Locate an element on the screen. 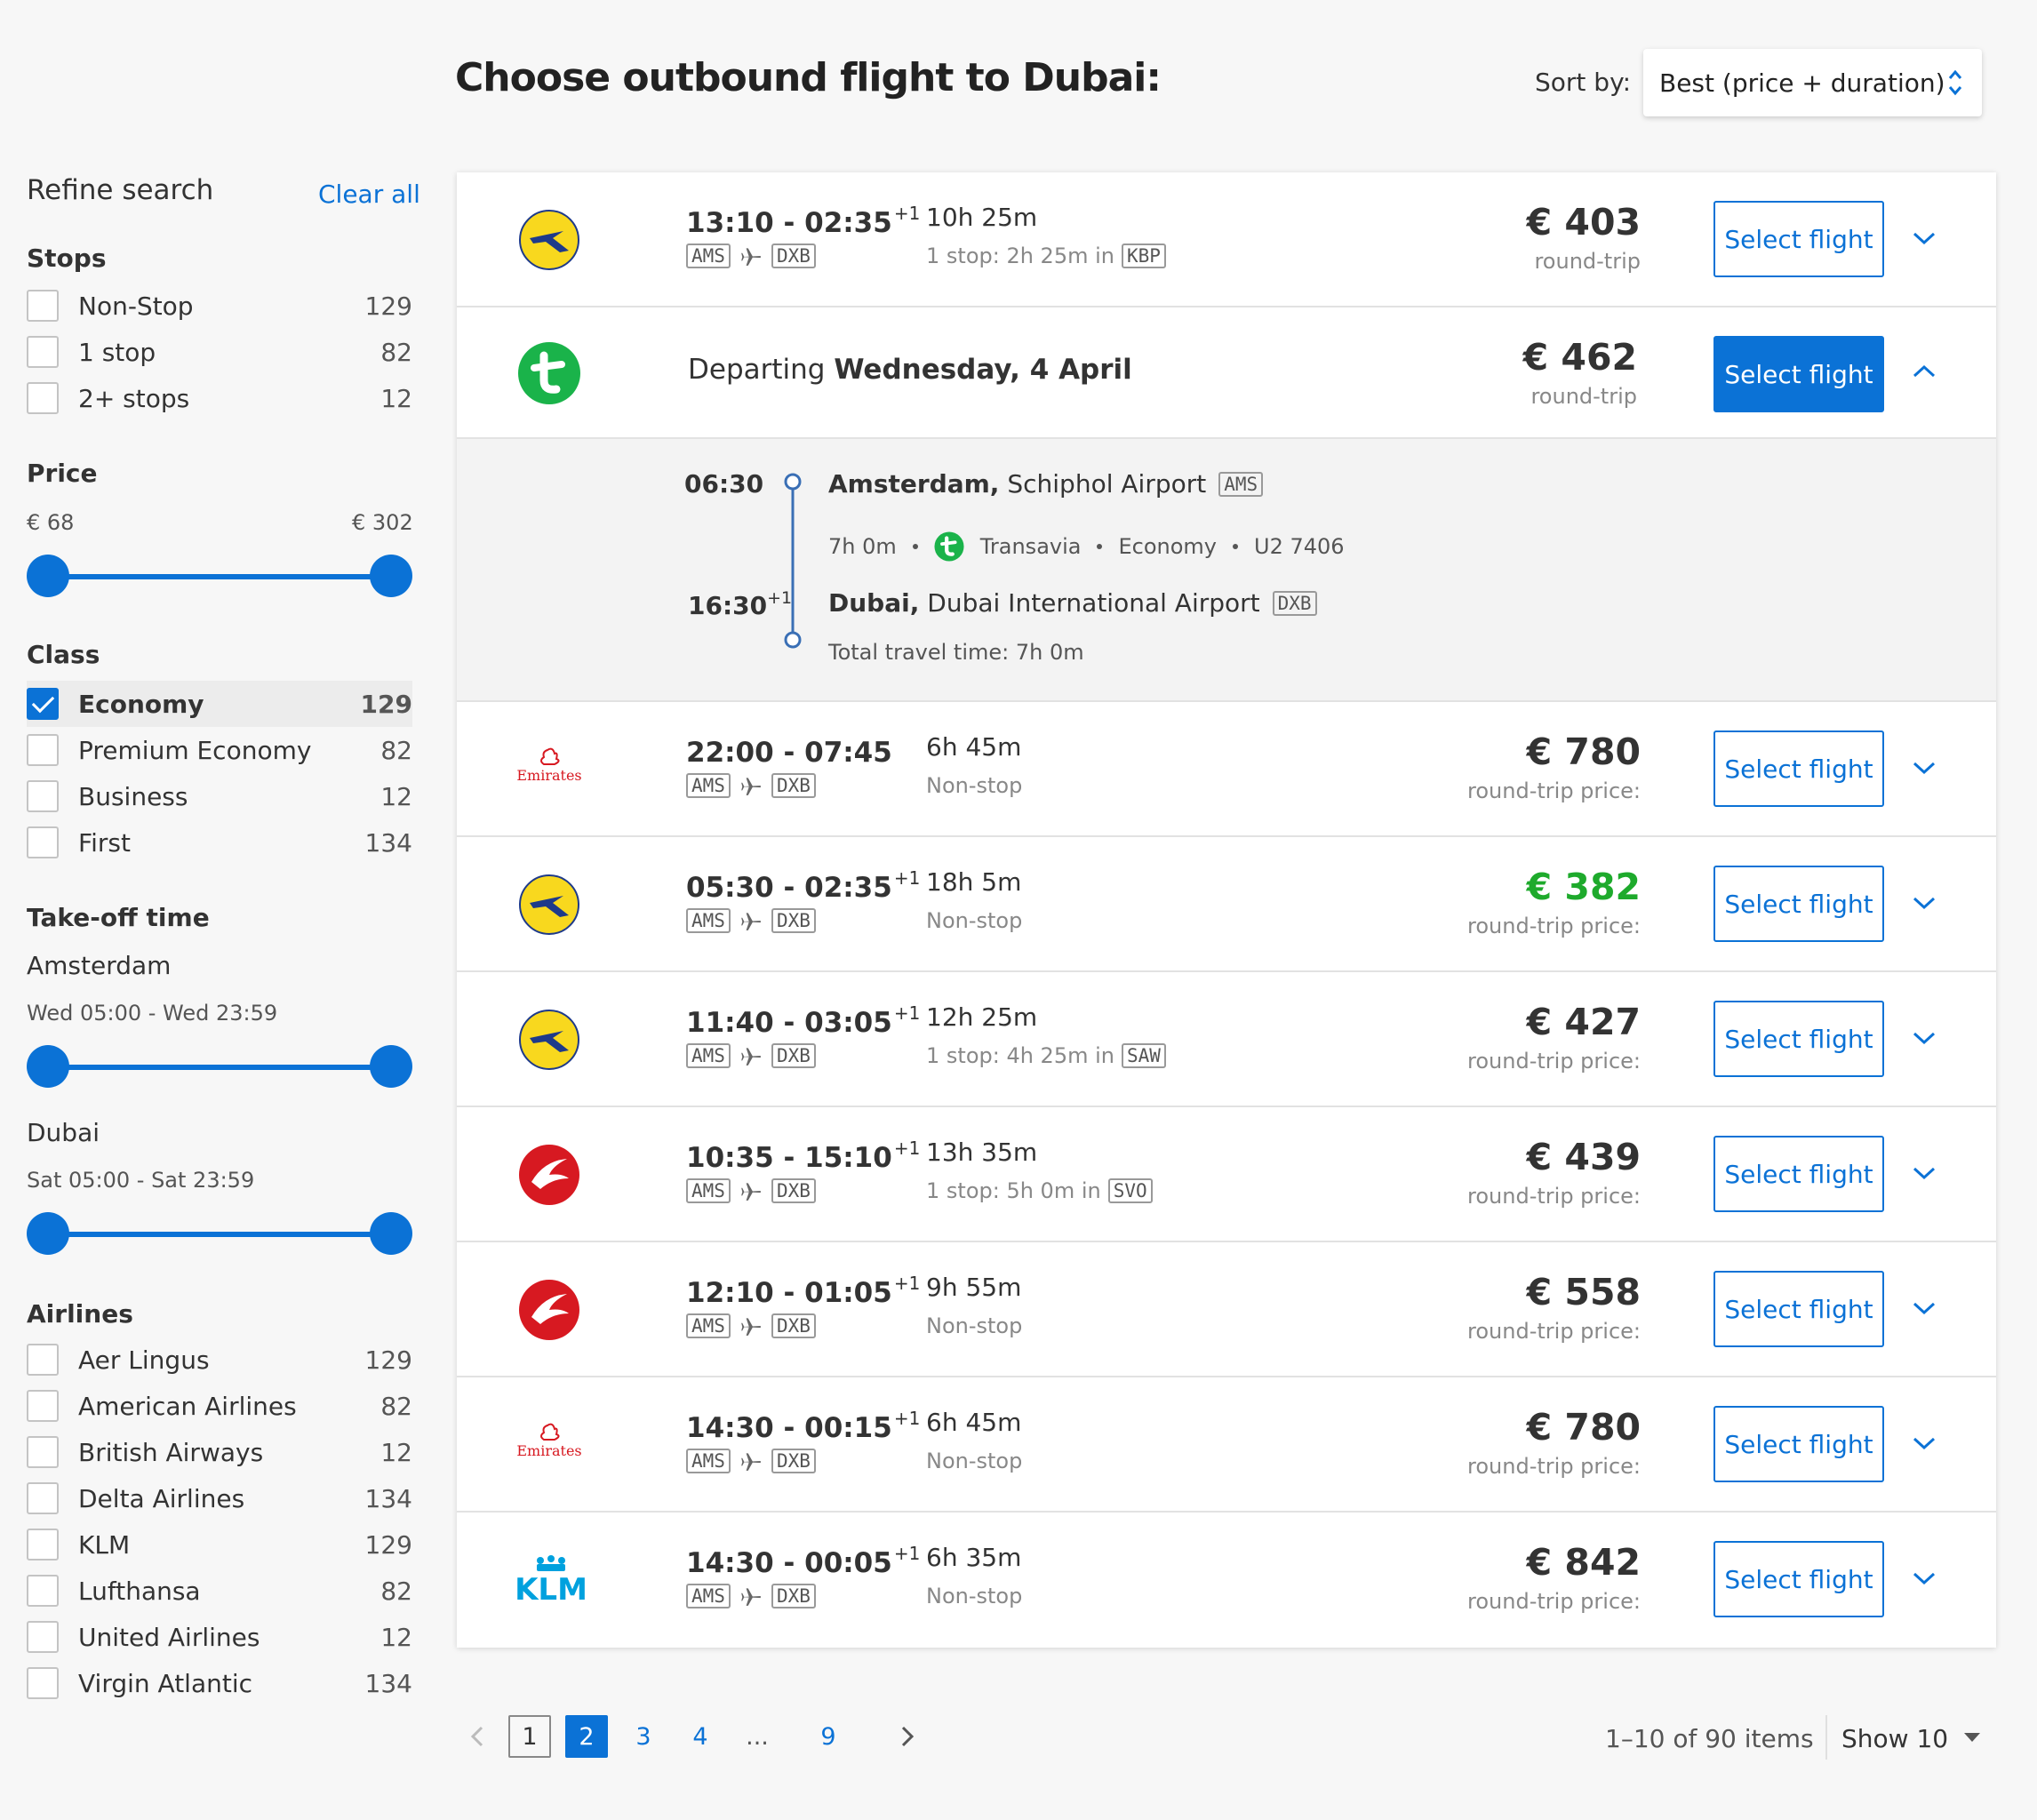  ukraine-airlines-logo-icon is located at coordinates (549, 1040).